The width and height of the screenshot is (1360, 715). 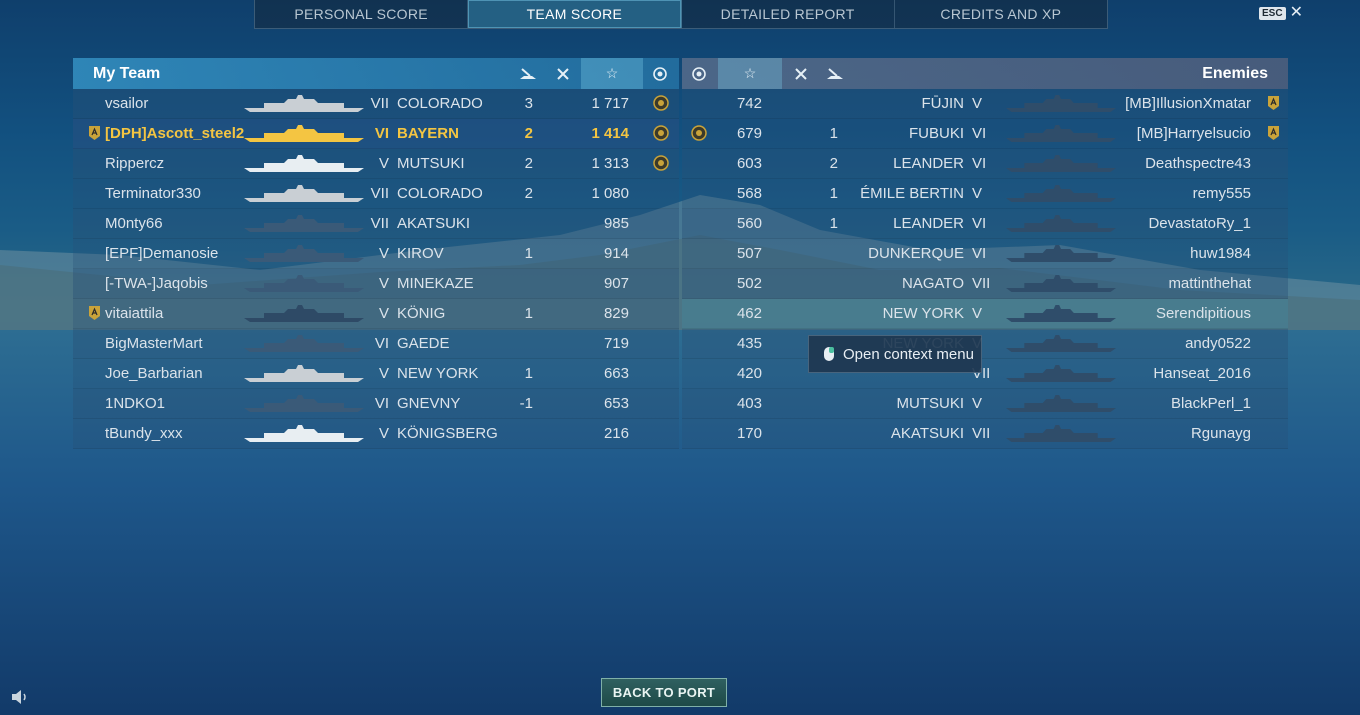 I want to click on tab-personal-score: PERSONAL SCORE, so click(x=362, y=14).